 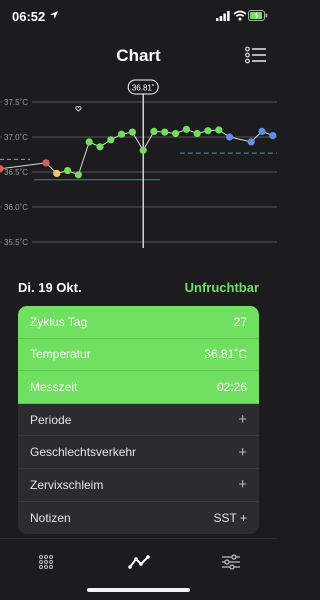 I want to click on status-time: 06:52, so click(x=29, y=16).